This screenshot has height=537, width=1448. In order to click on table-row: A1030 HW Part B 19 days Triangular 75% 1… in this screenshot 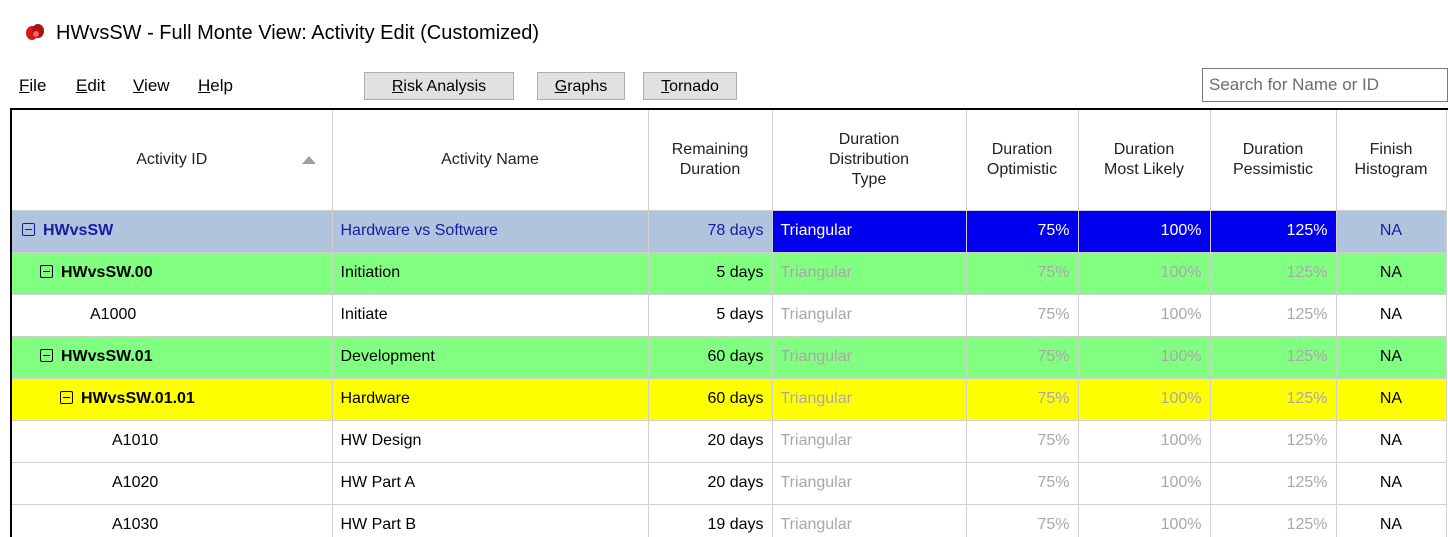, I will do `click(729, 520)`.